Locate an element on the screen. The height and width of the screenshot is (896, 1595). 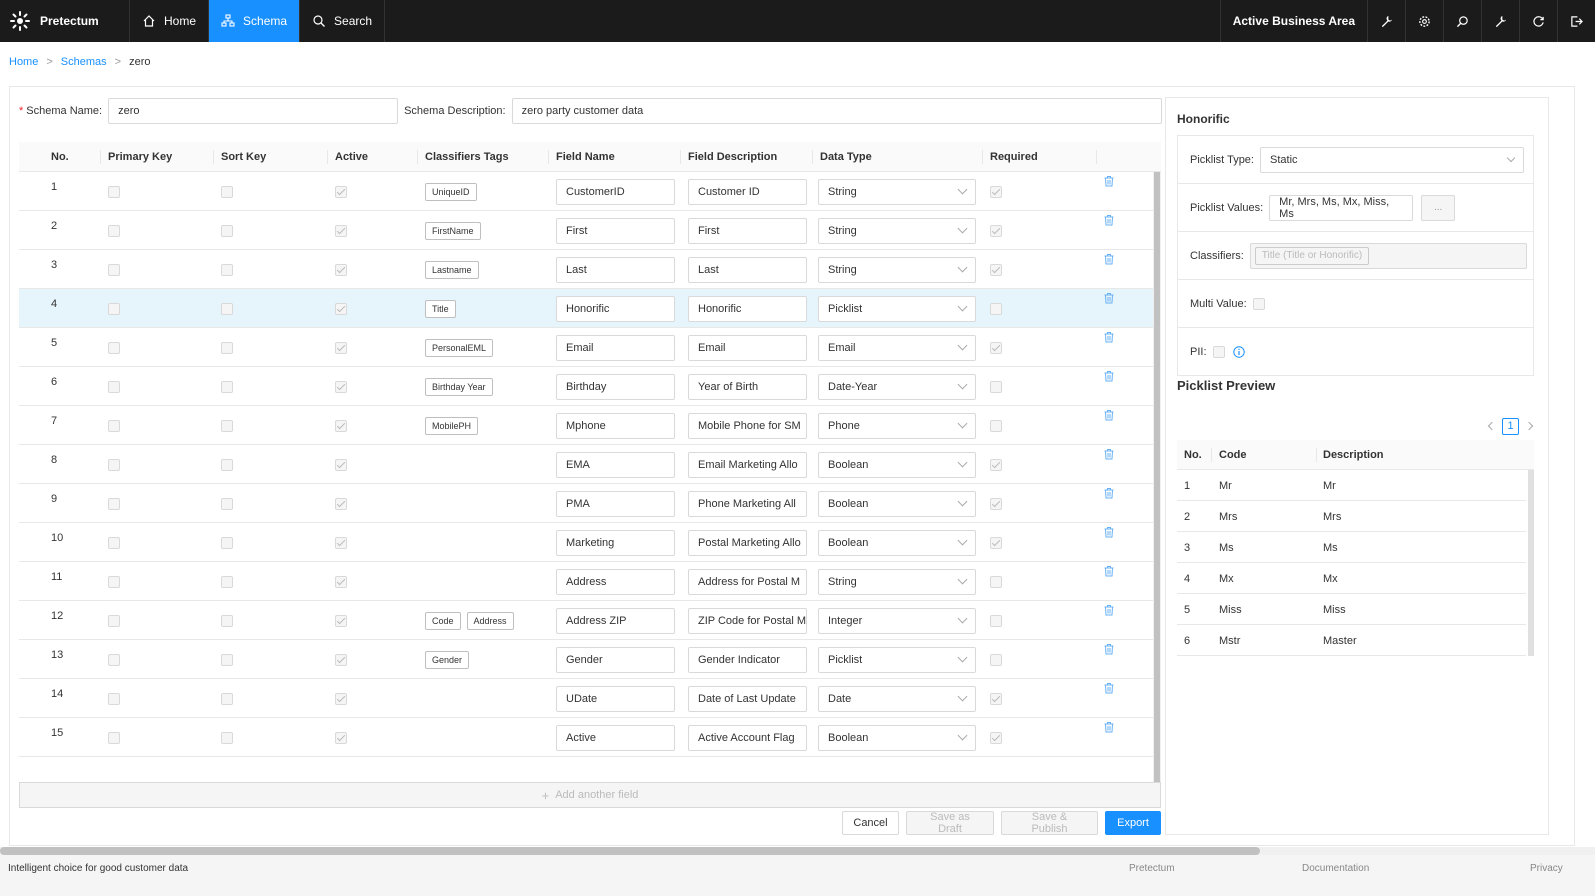
field-description-input: Customer ID is located at coordinates (747, 191).